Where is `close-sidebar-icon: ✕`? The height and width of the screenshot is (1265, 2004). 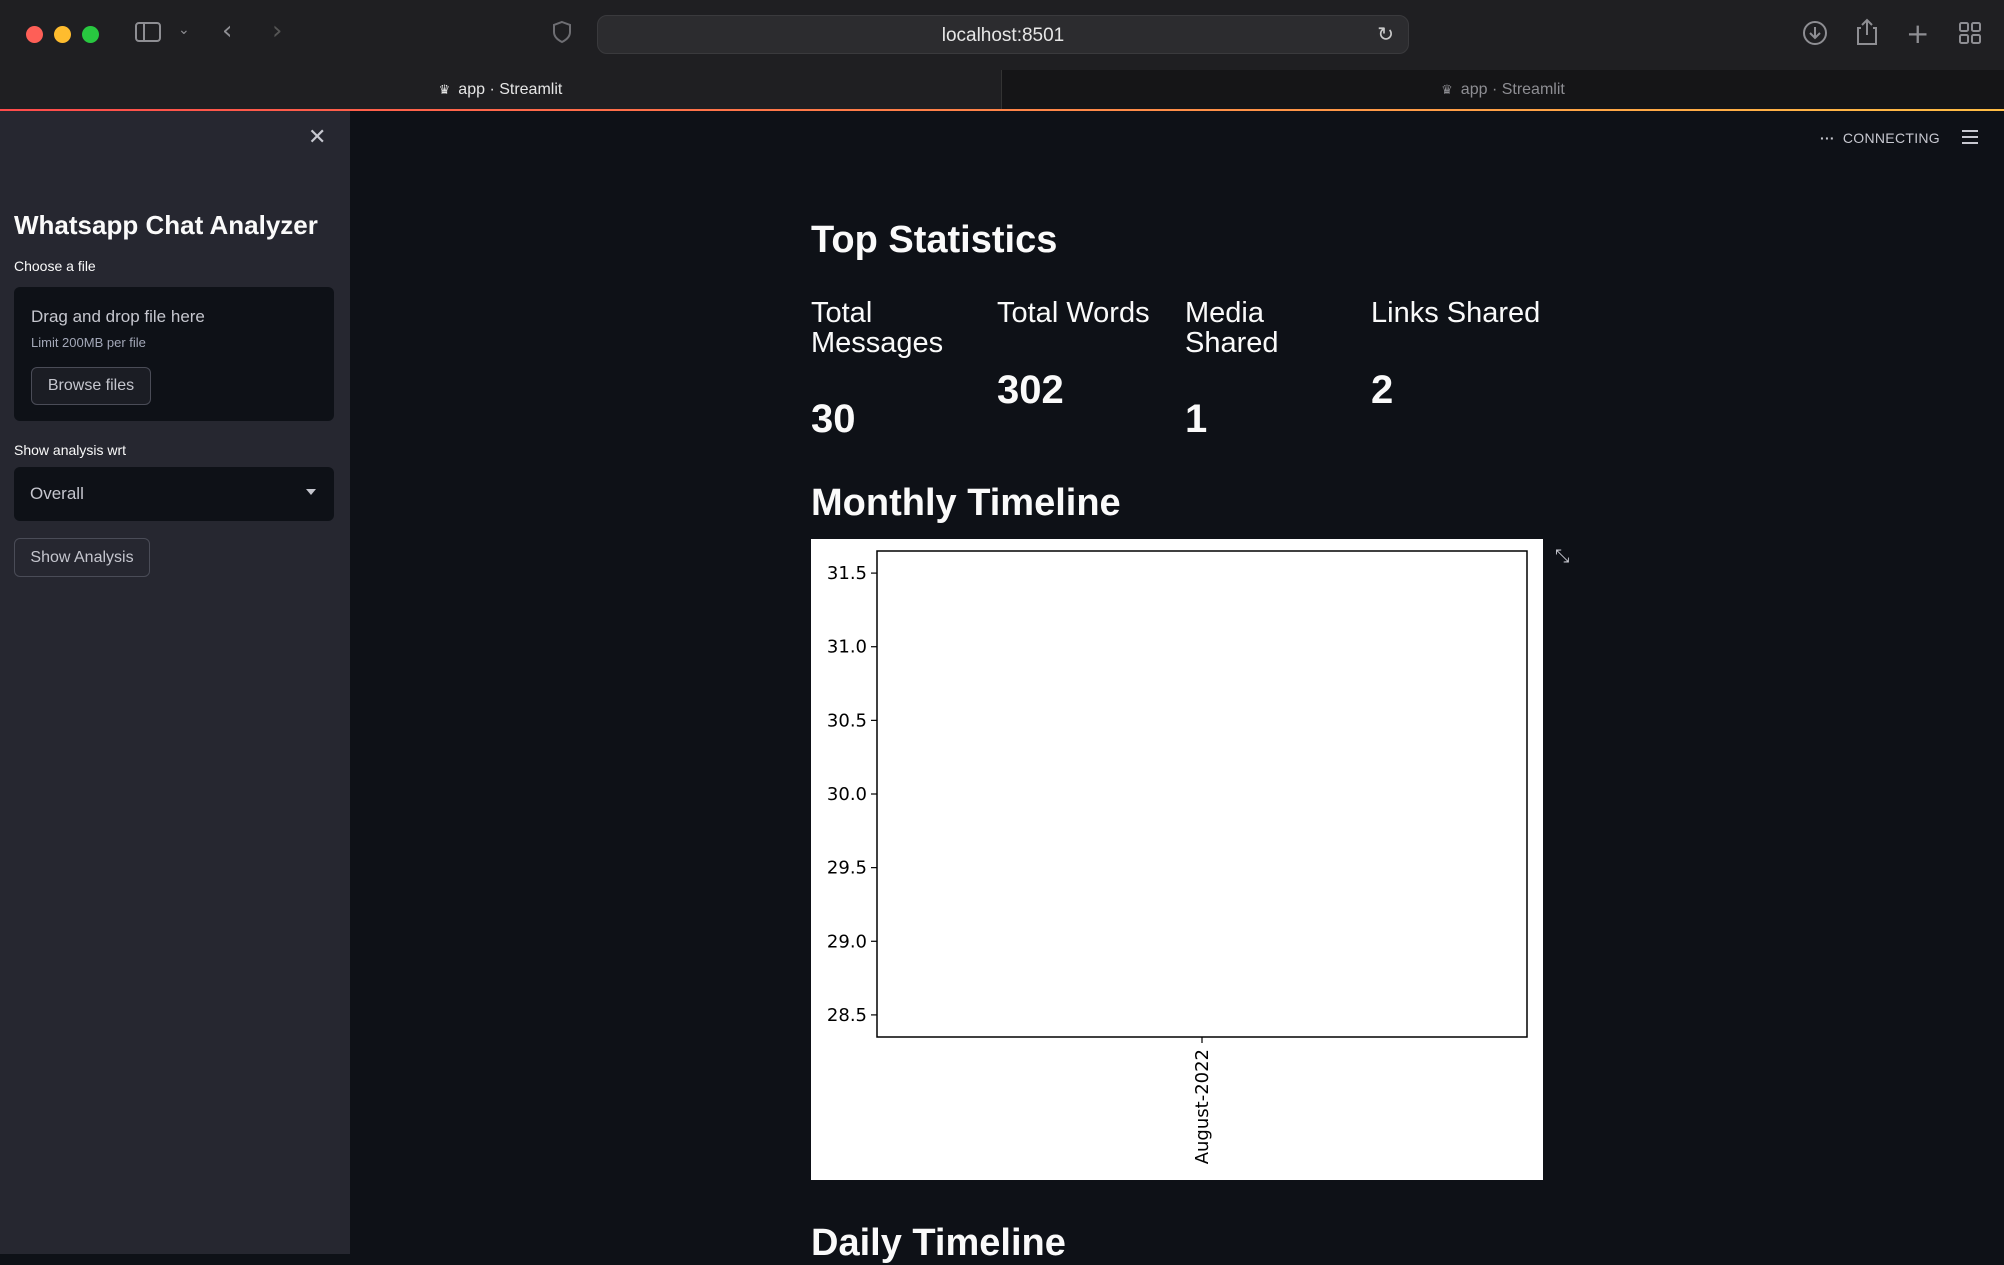
close-sidebar-icon: ✕ is located at coordinates (317, 137).